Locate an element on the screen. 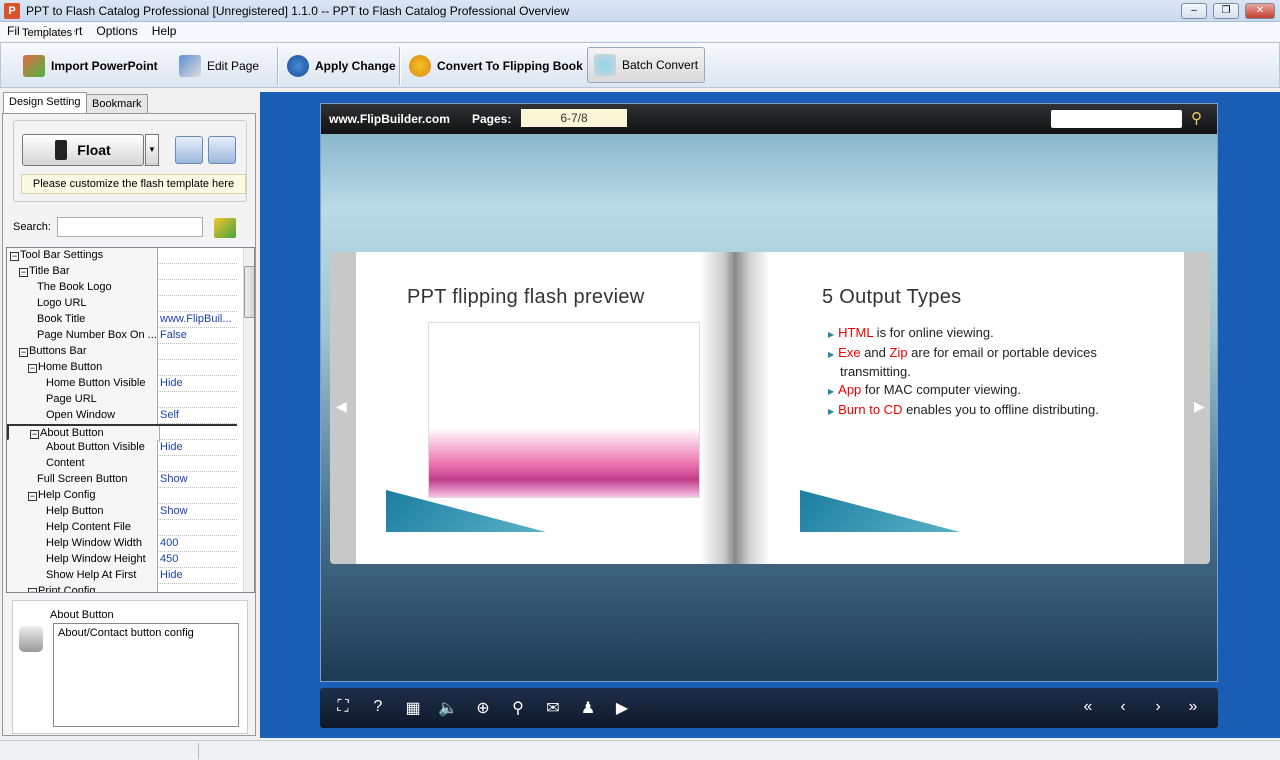 This screenshot has width=1280, height=760. search-input is located at coordinates (130, 227).